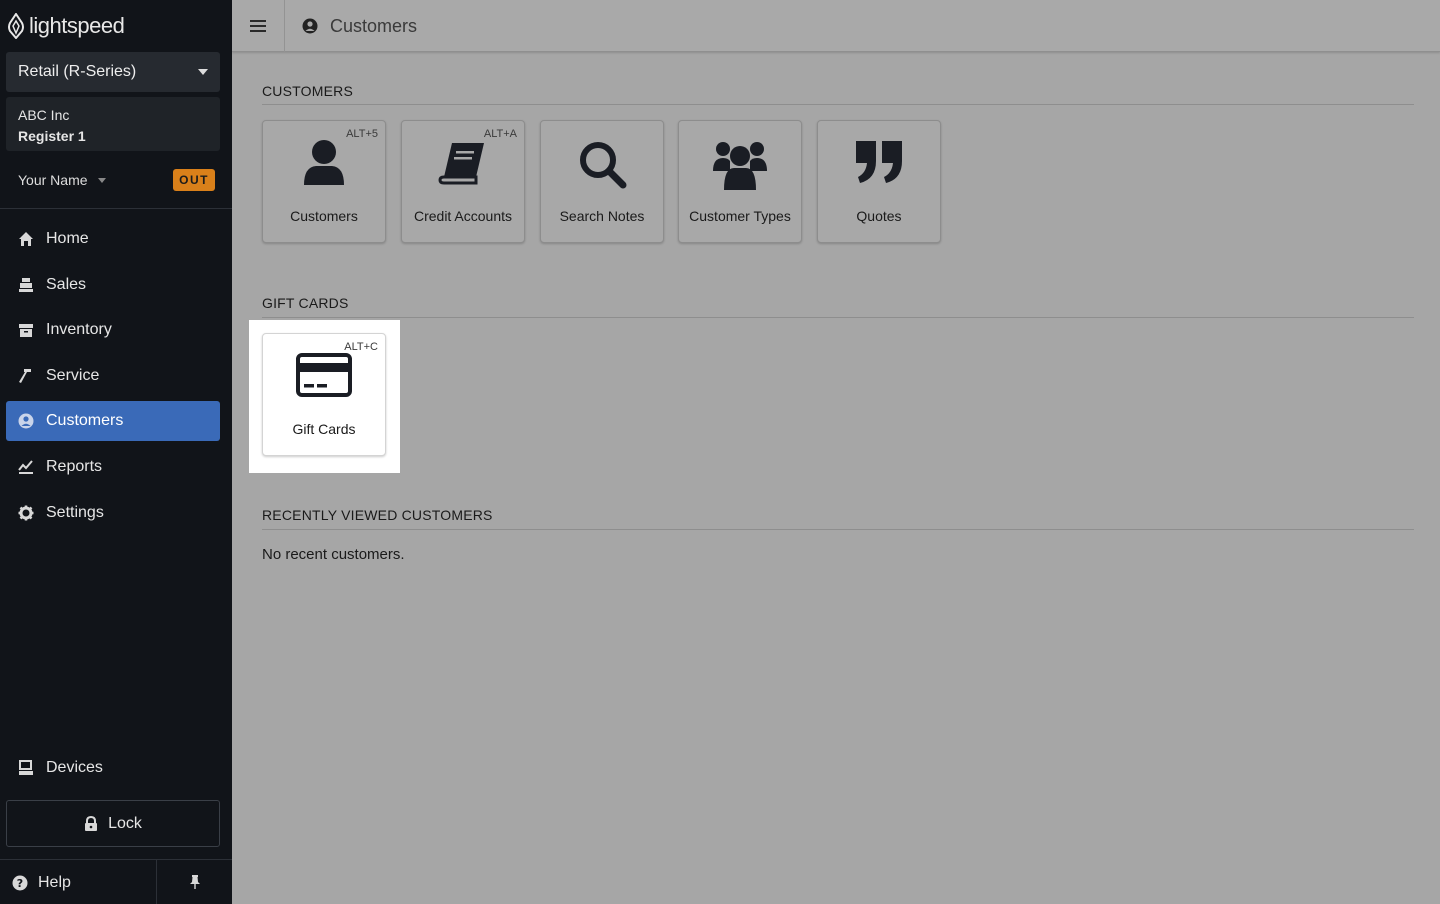  I want to click on store-select: Retail (R-Series), so click(113, 72).